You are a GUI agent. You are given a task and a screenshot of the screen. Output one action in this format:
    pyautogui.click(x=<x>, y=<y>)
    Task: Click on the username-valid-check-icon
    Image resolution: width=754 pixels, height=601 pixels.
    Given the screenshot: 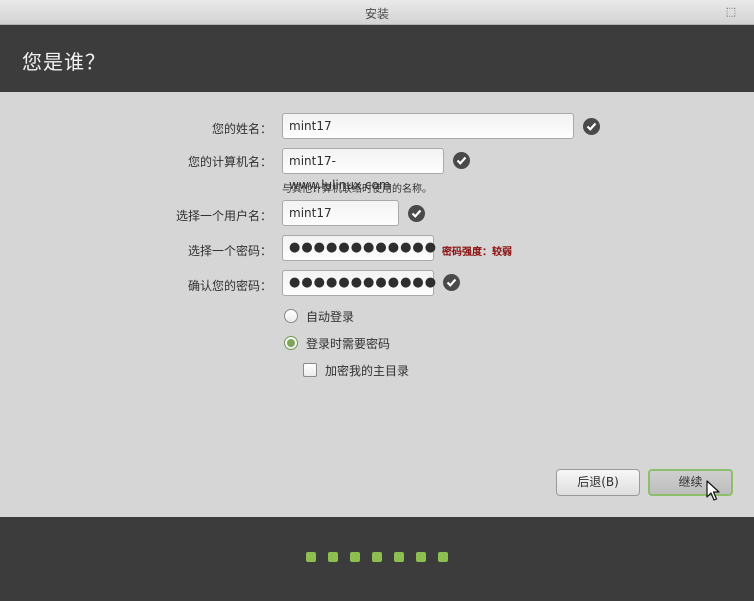 What is the action you would take?
    pyautogui.click(x=416, y=213)
    